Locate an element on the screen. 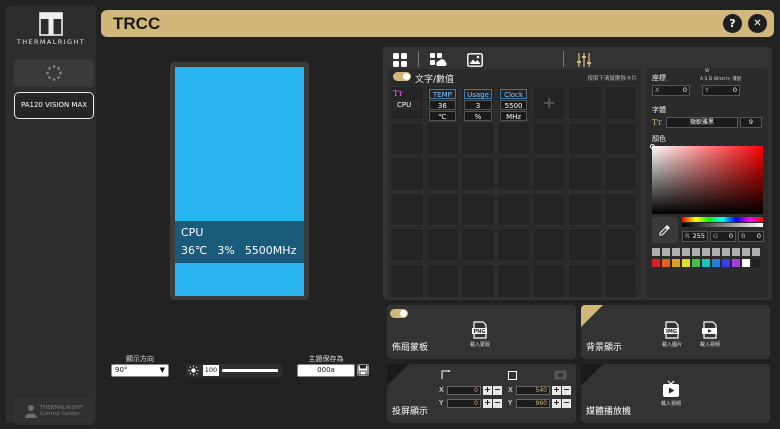 Image resolution: width=780 pixels, height=429 pixels. font-name-field: 微軟雅黑 is located at coordinates (702, 122).